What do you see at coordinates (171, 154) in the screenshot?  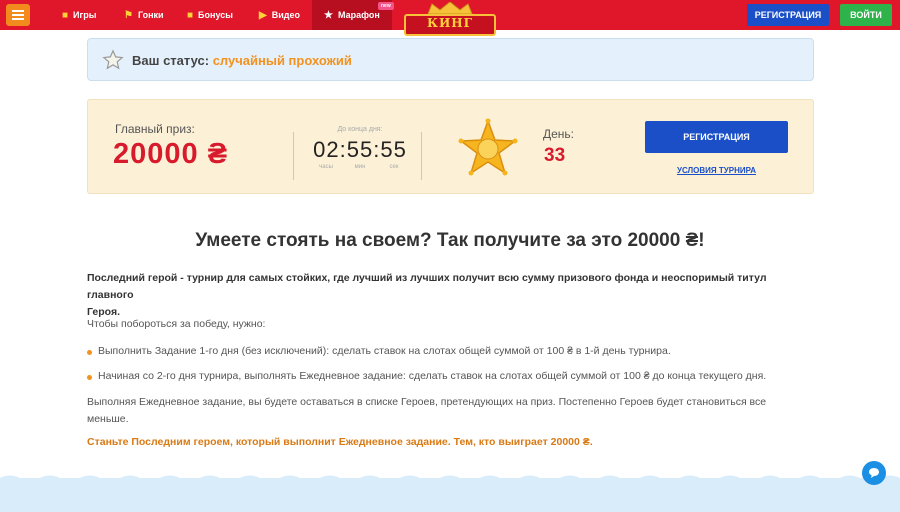 I see `prize-value: 20000 ₴` at bounding box center [171, 154].